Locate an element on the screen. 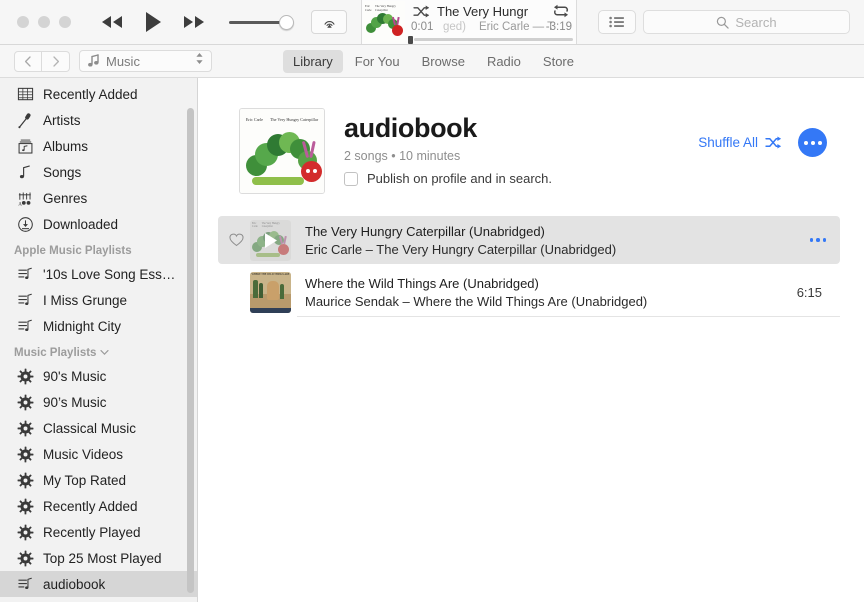  sidebar-item-classical-music-2: Classical Music is located at coordinates (98, 428).